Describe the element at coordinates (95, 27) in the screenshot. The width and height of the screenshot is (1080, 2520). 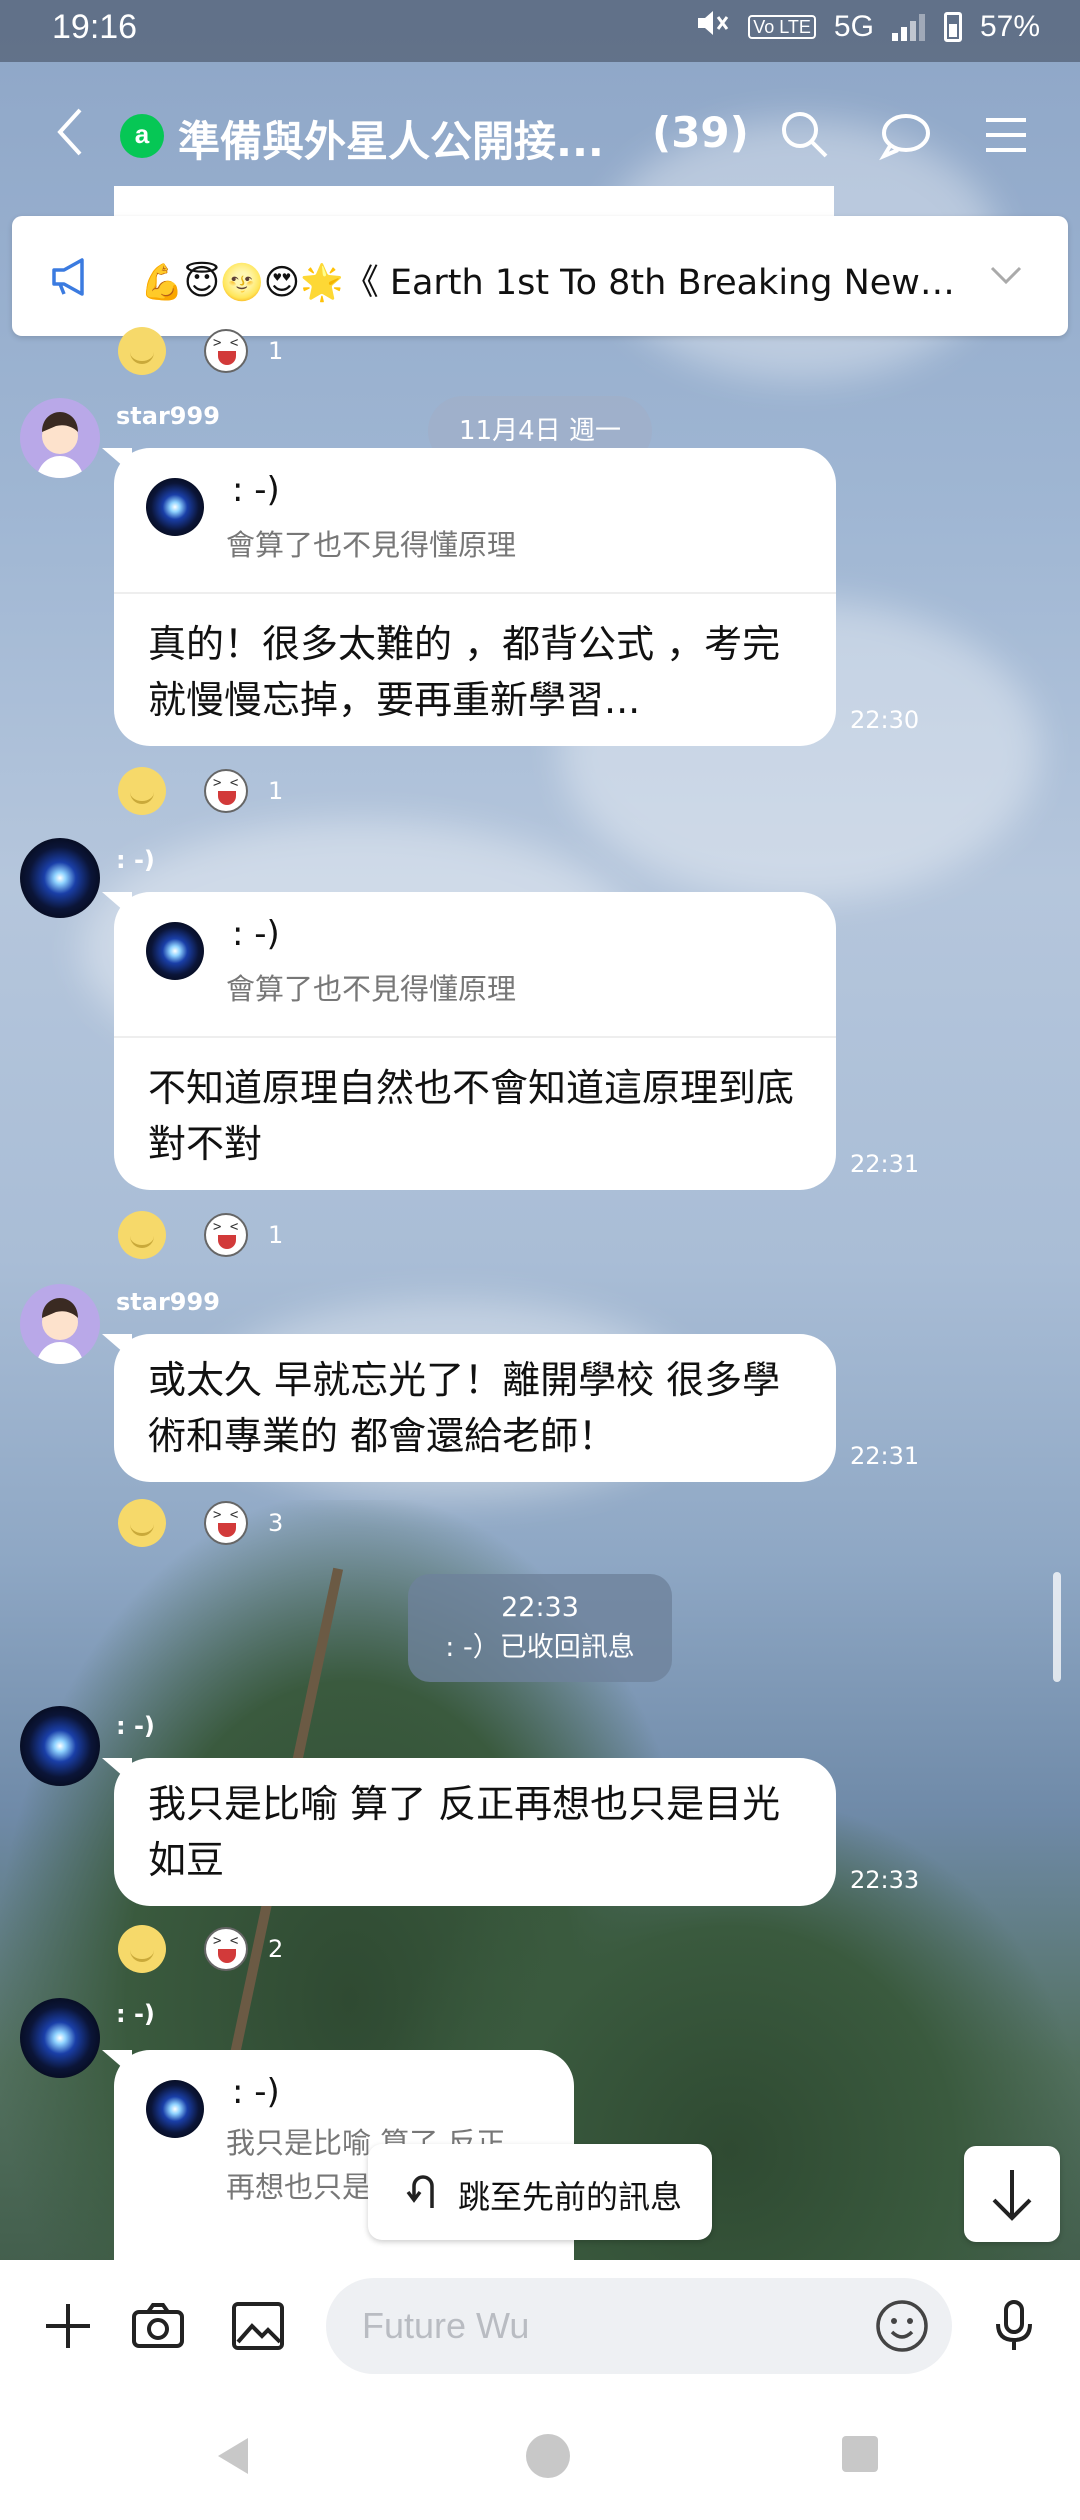
I see `status-time: 19:16` at that location.